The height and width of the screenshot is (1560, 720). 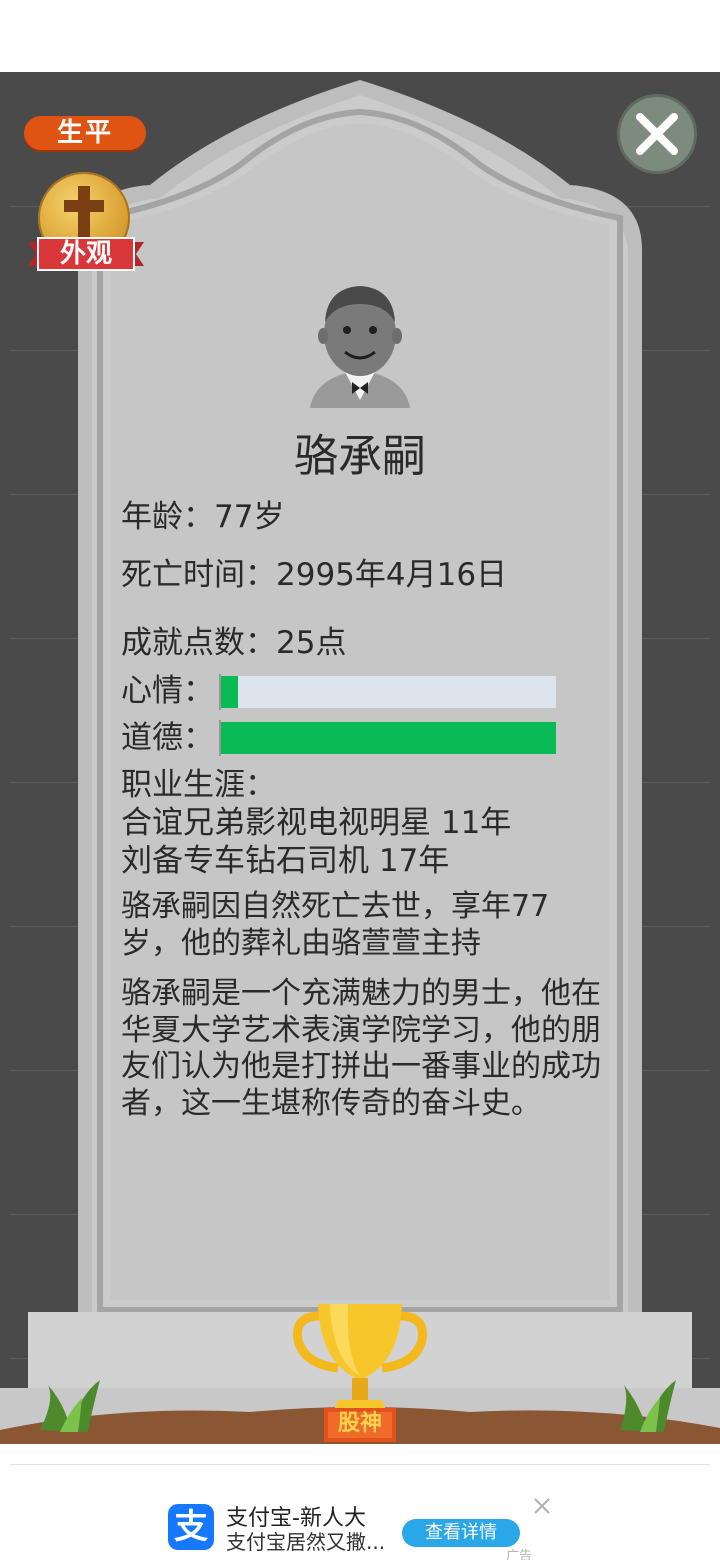 I want to click on appearance-button: 外观, so click(x=86, y=224).